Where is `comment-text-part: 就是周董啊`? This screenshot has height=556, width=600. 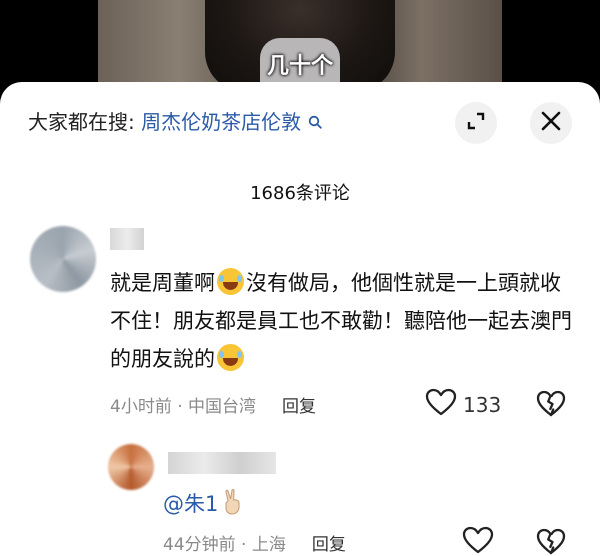
comment-text-part: 就是周董啊 is located at coordinates (162, 283).